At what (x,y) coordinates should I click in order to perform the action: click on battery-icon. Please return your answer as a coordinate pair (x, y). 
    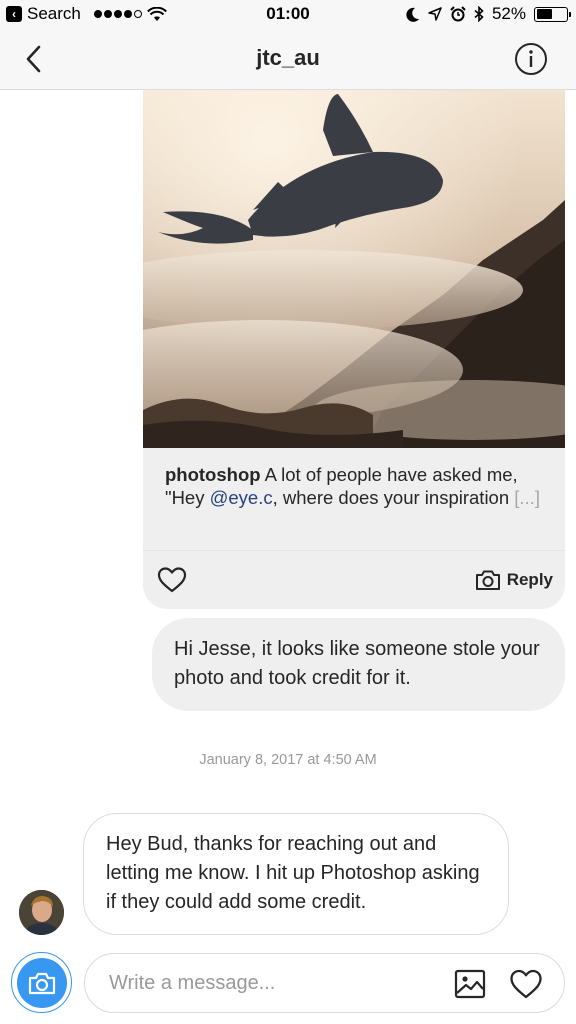
    Looking at the image, I should click on (552, 14).